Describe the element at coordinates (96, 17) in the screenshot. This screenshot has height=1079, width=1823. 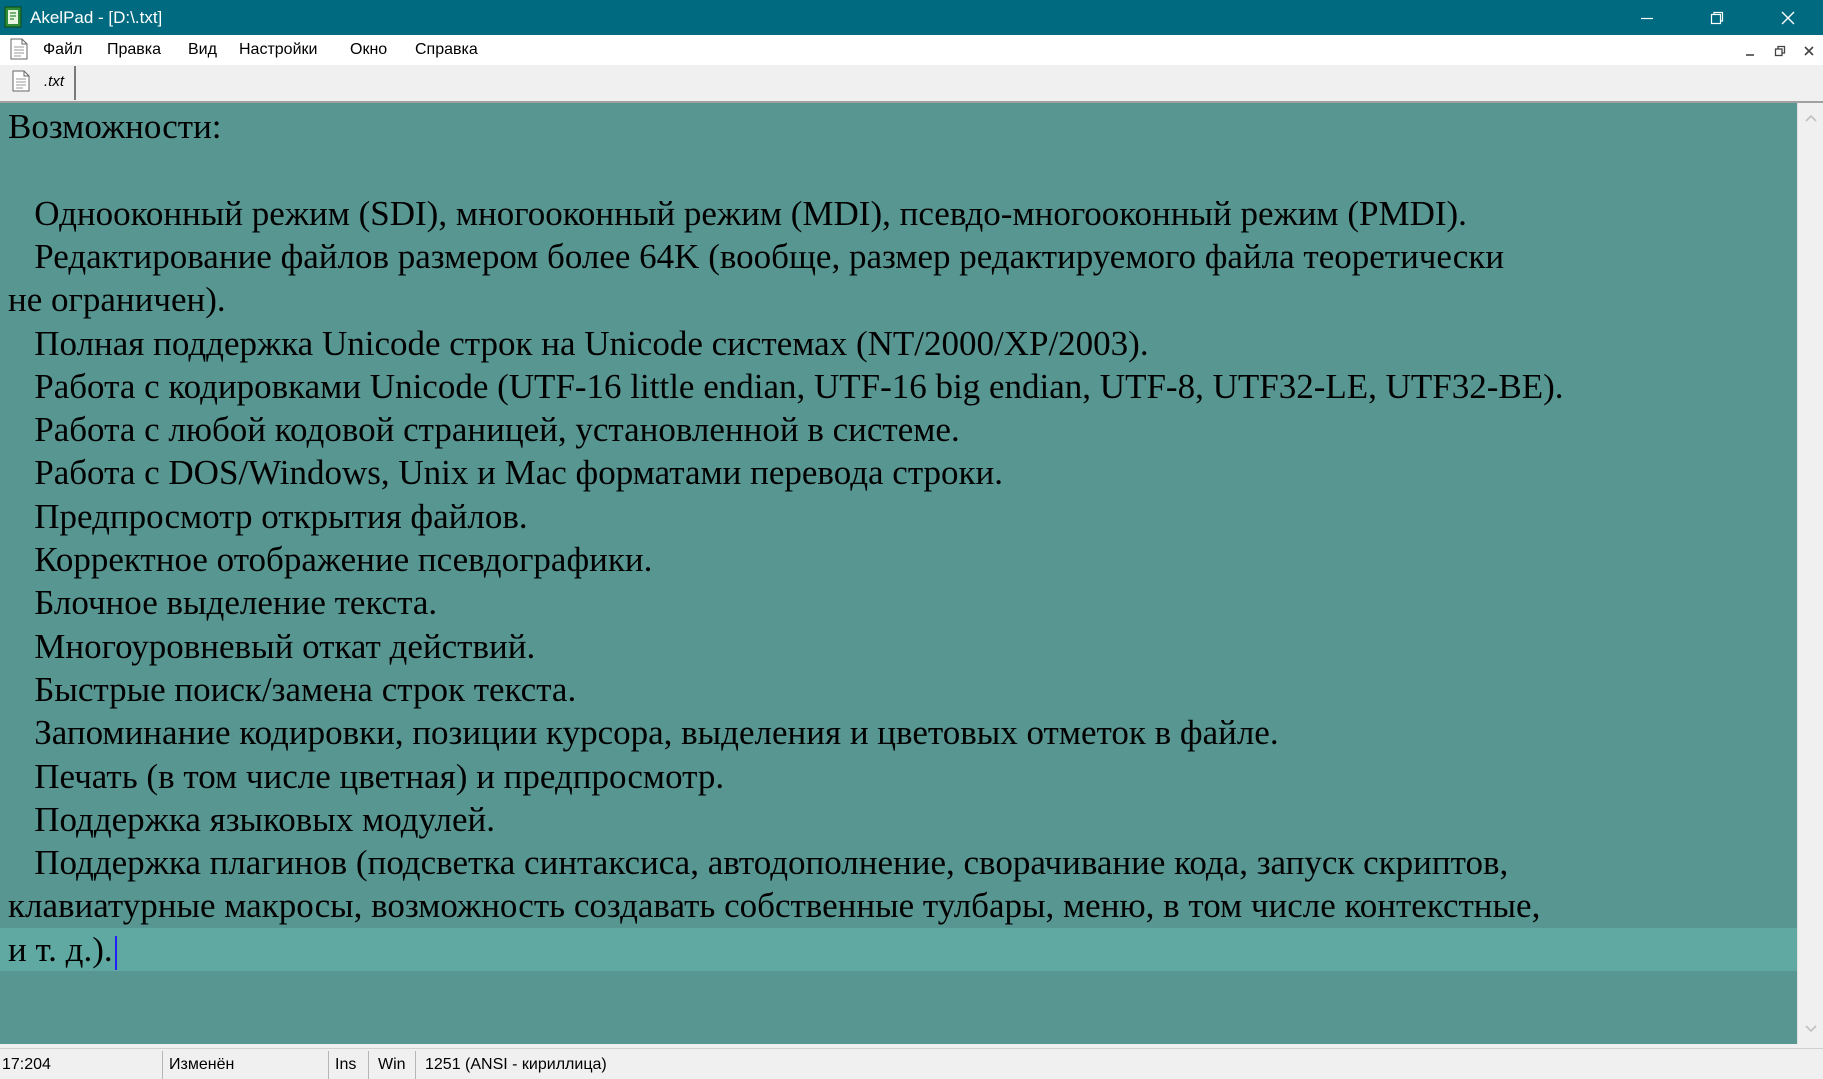
I see `window-title: AkelPad - [D:\.txt]` at that location.